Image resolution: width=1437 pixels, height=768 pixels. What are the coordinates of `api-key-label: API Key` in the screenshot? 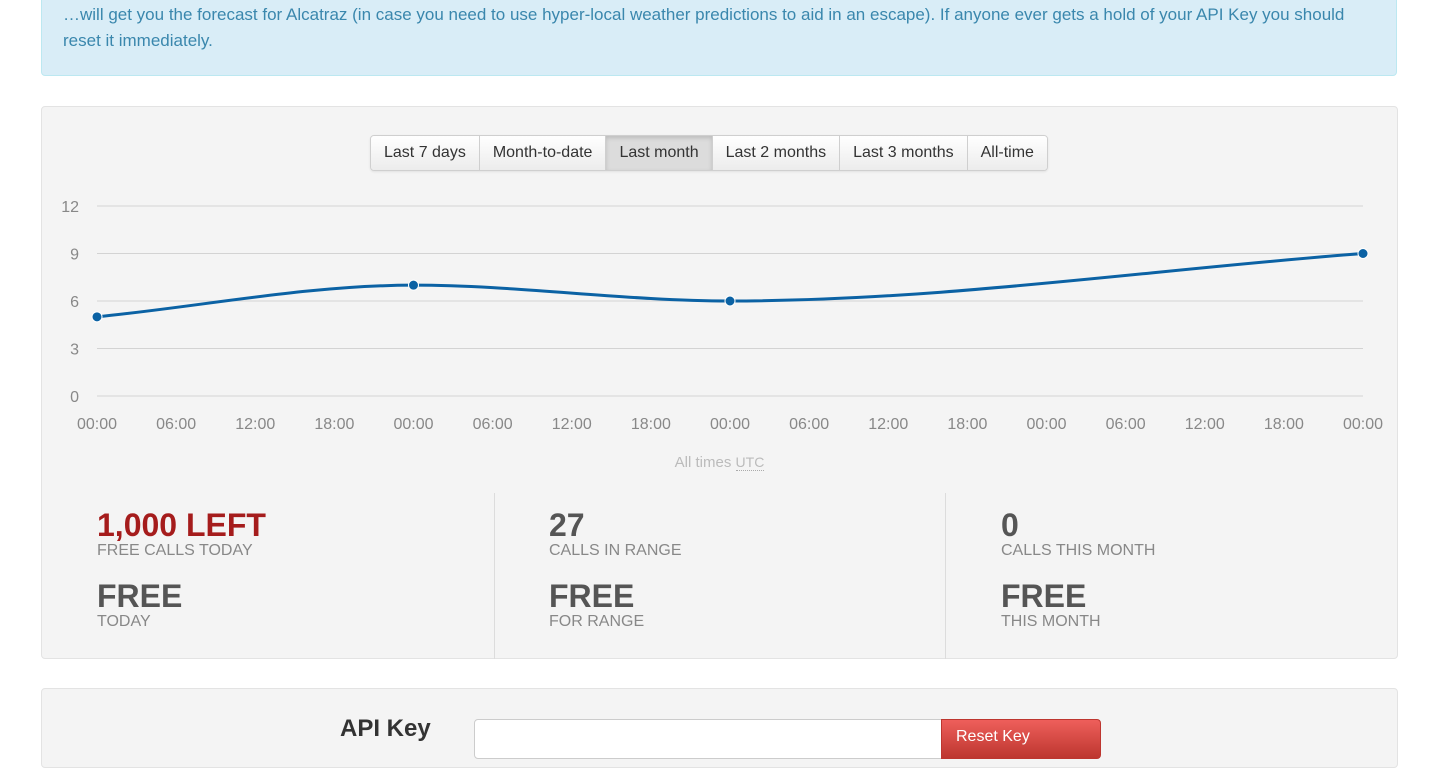 It's located at (385, 728).